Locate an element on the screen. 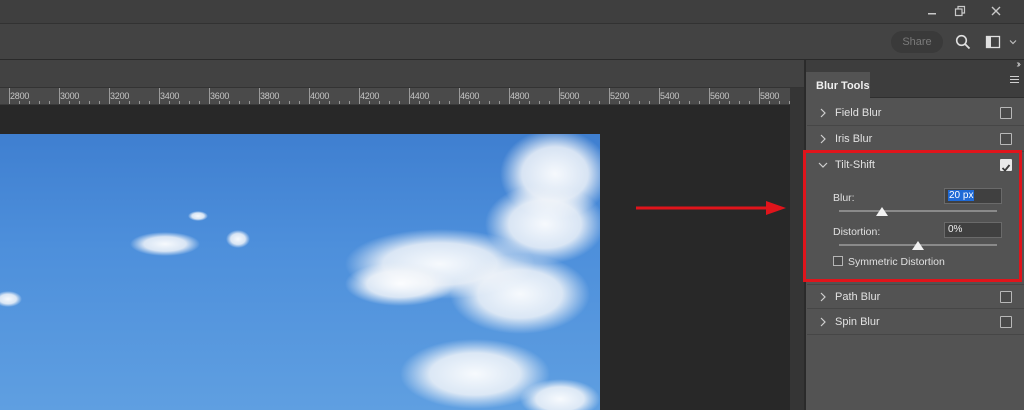 The height and width of the screenshot is (410, 1024). document-tab-strip is located at coordinates (402, 74).